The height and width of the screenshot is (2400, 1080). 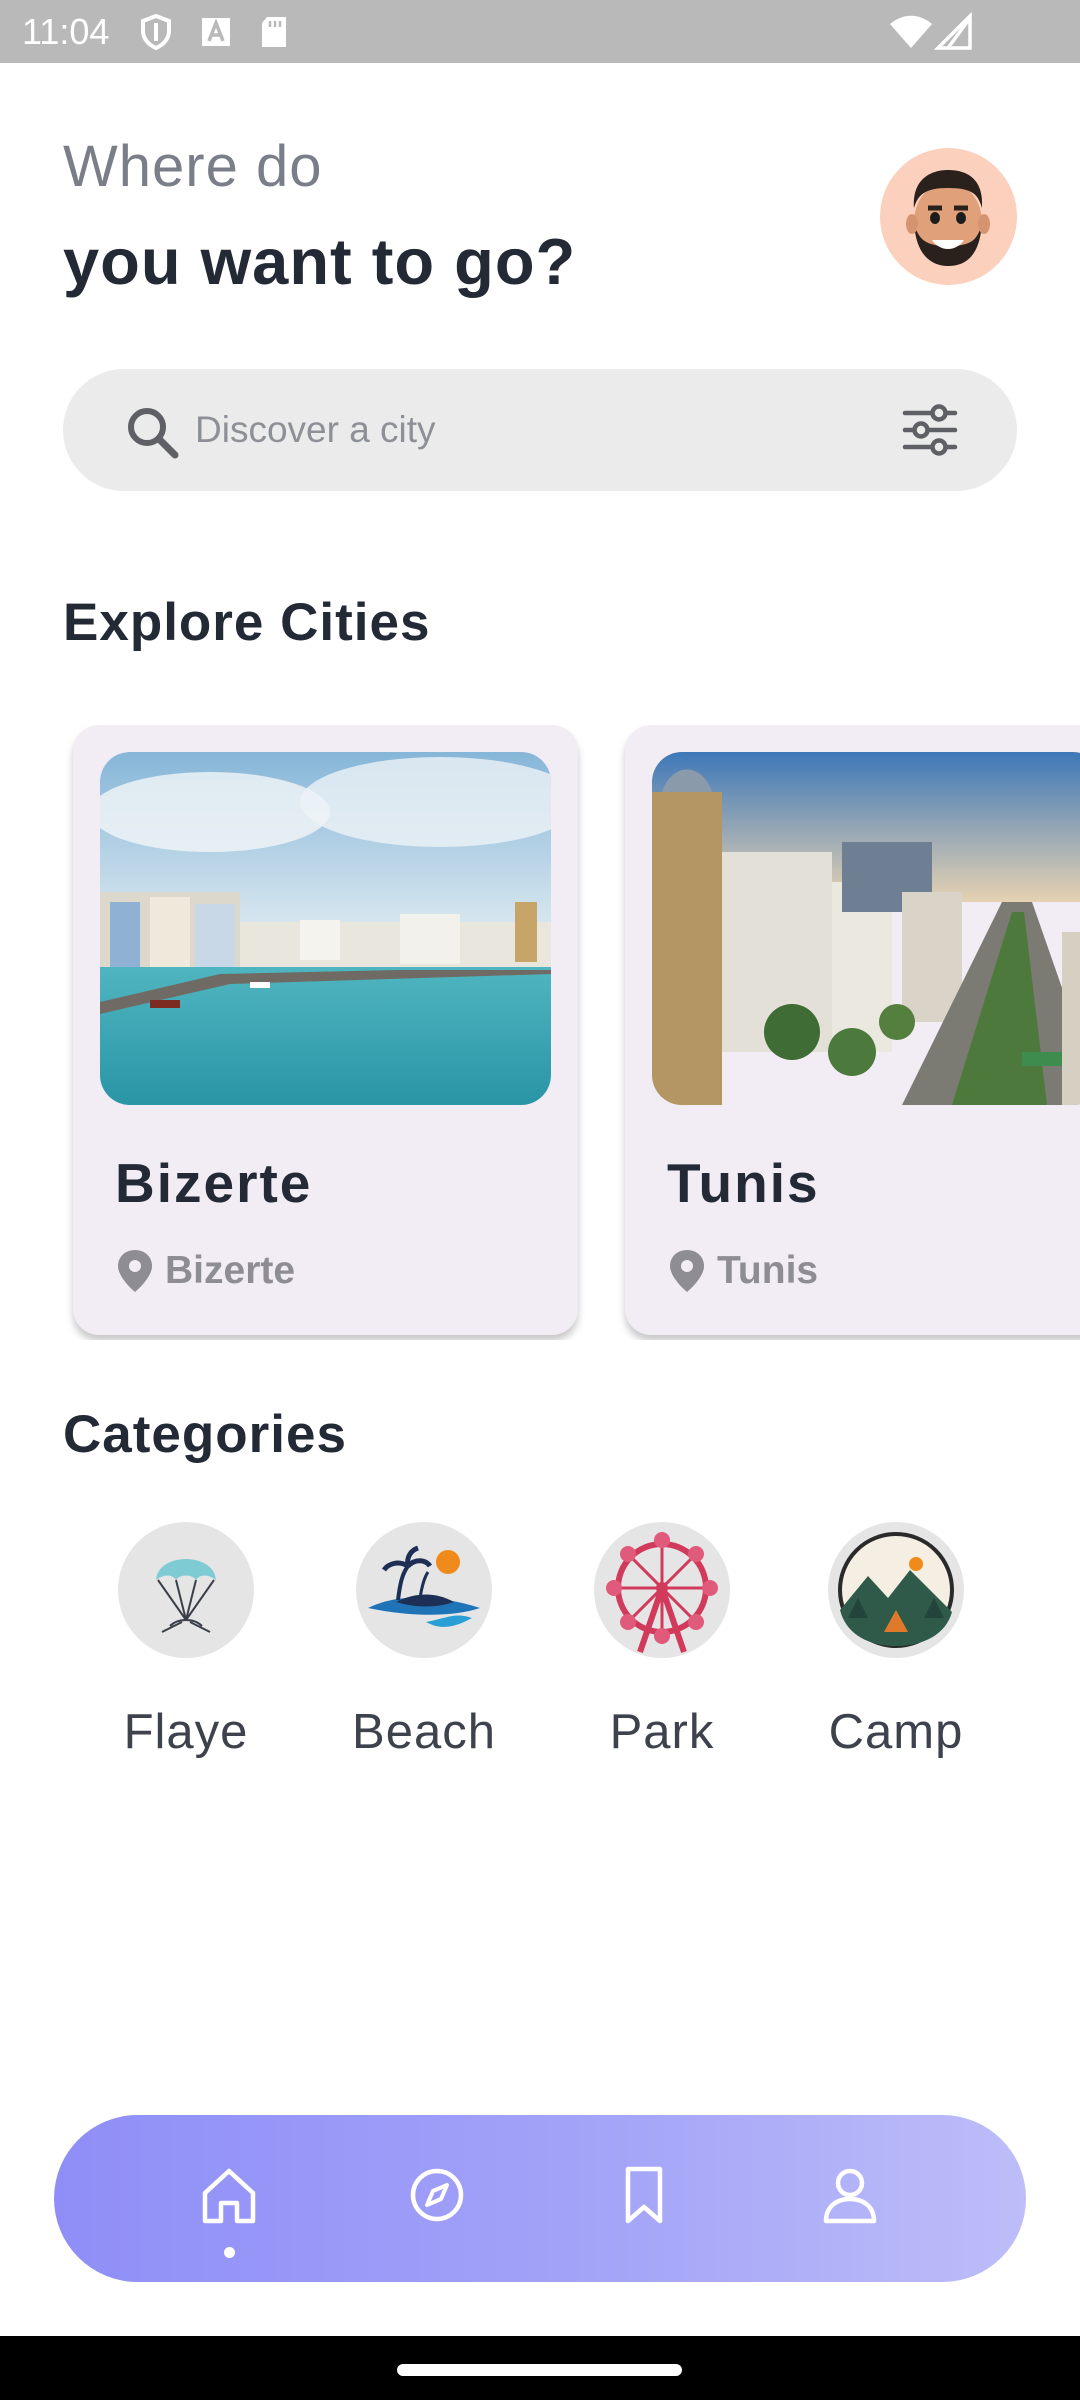 I want to click on active-indicator-dot, so click(x=229, y=2252).